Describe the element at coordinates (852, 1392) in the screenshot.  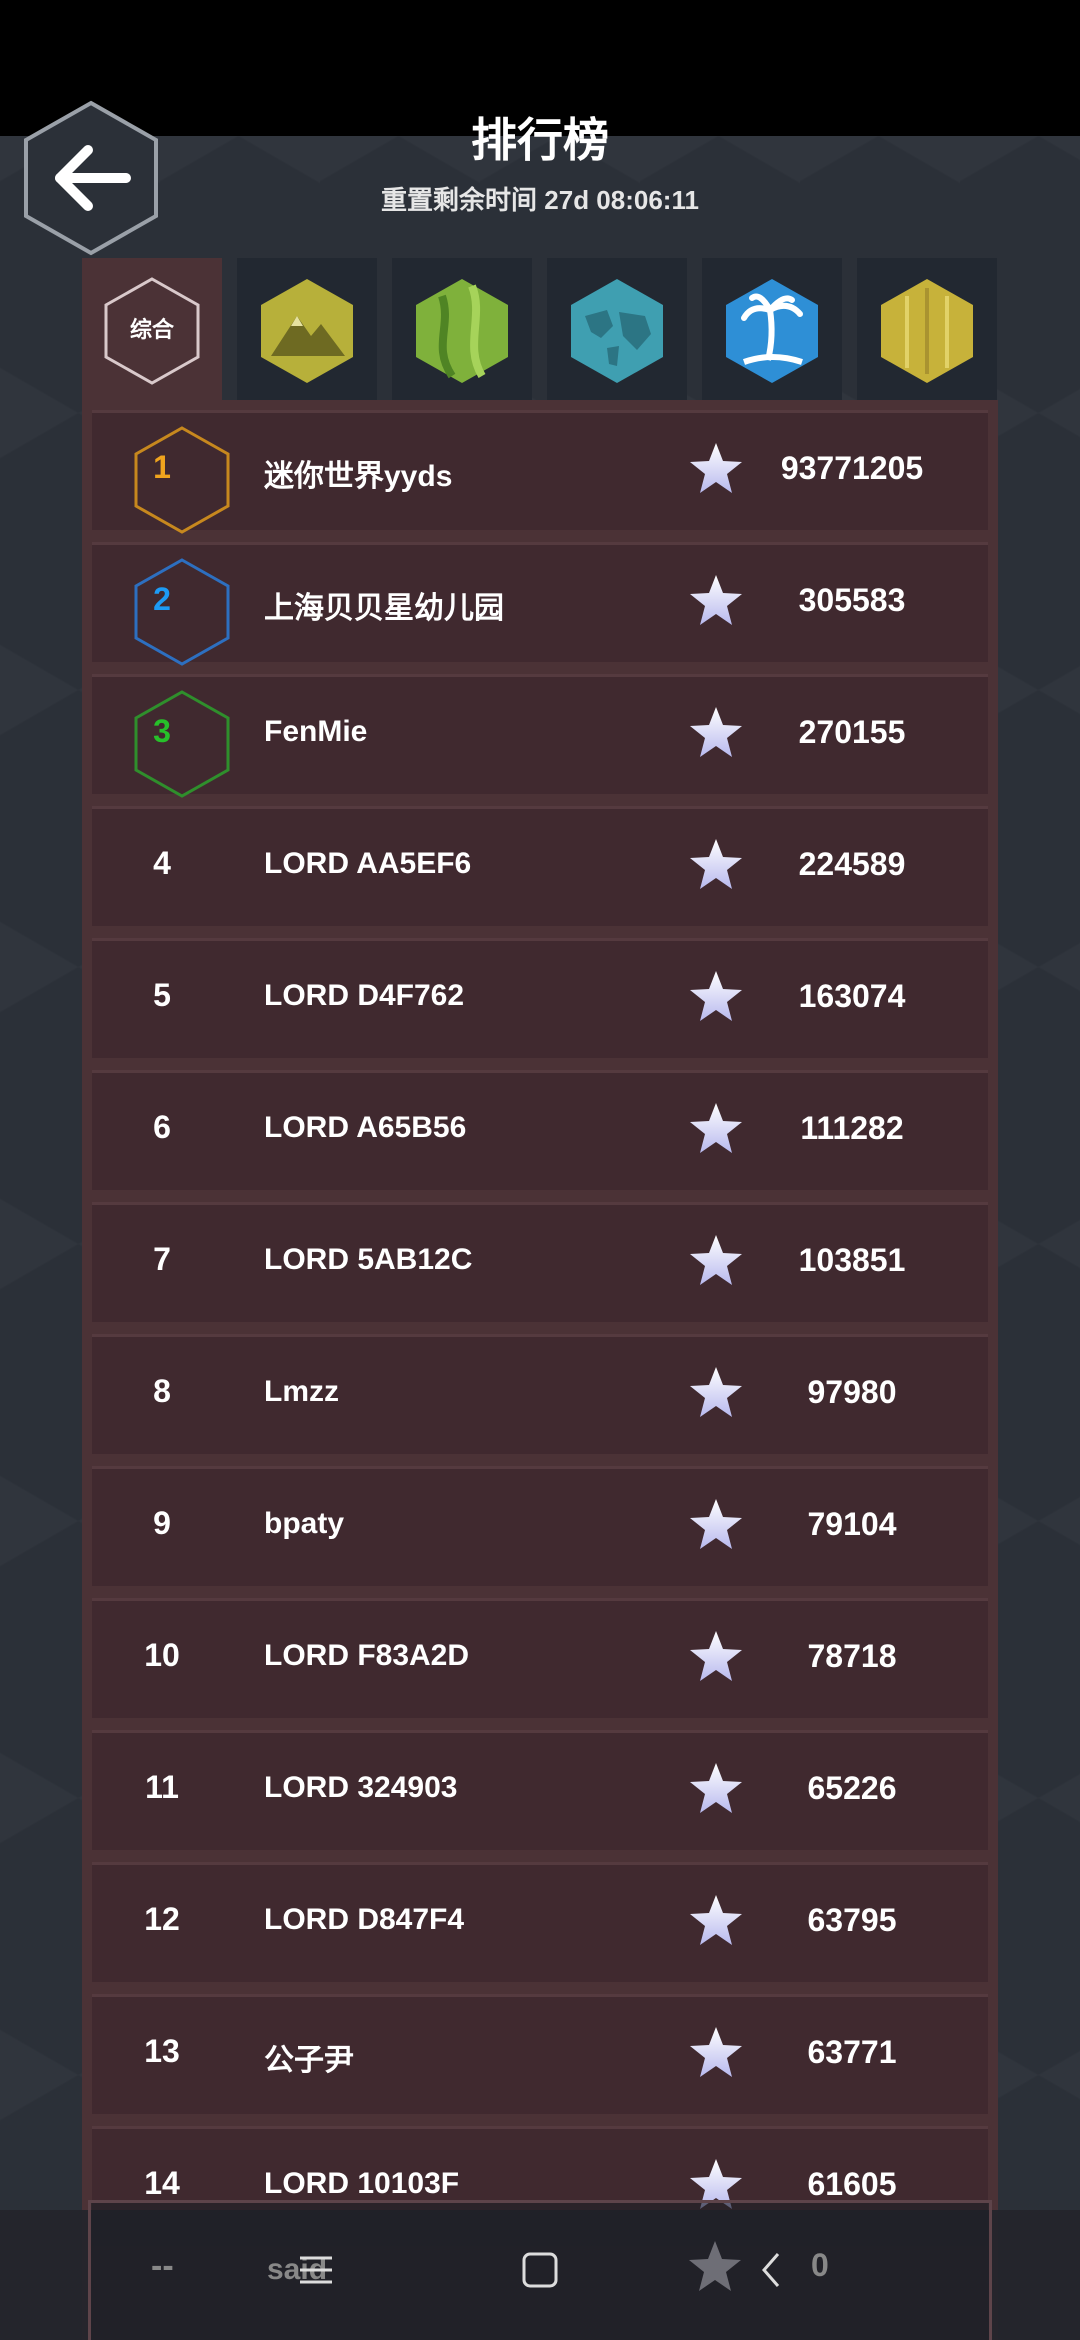
I see `player-score: 97980` at that location.